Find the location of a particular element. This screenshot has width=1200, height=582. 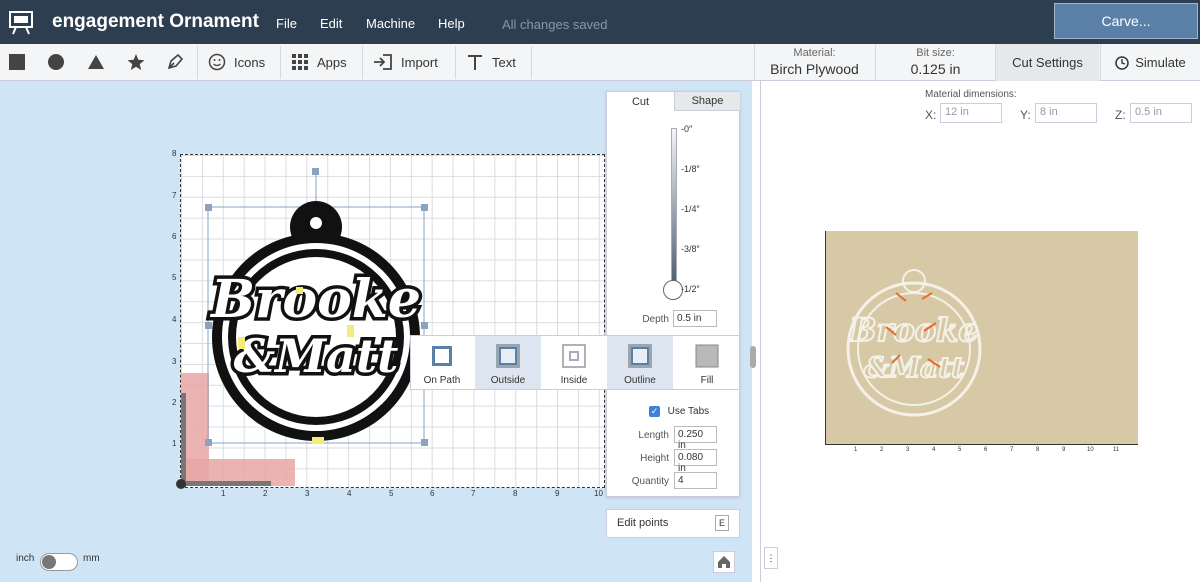

use-tabs-checkbox: ✓ is located at coordinates (654, 412).